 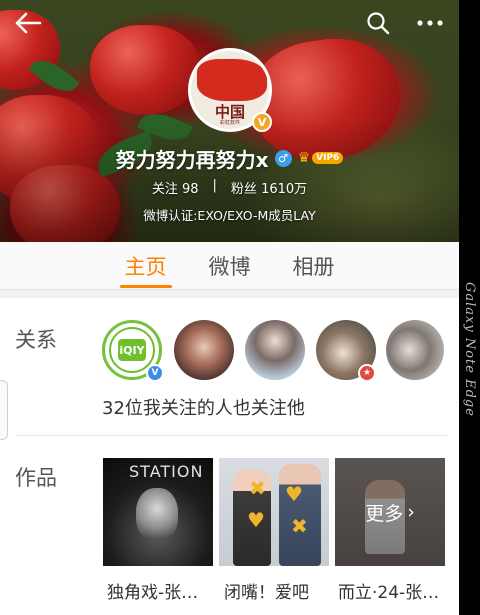 I want to click on search-button, so click(x=378, y=23).